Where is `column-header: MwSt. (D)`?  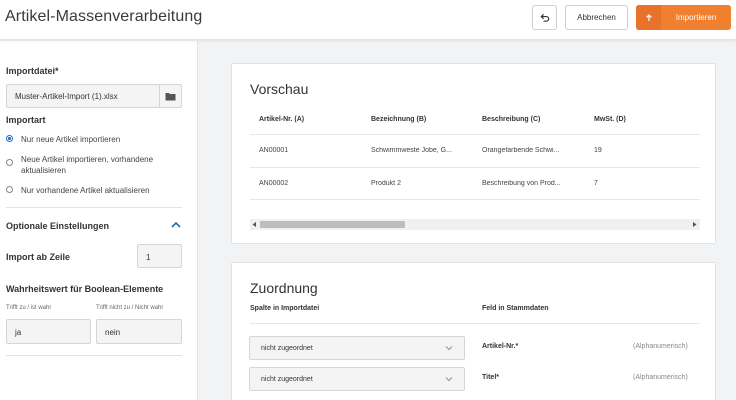
column-header: MwSt. (D) is located at coordinates (610, 119).